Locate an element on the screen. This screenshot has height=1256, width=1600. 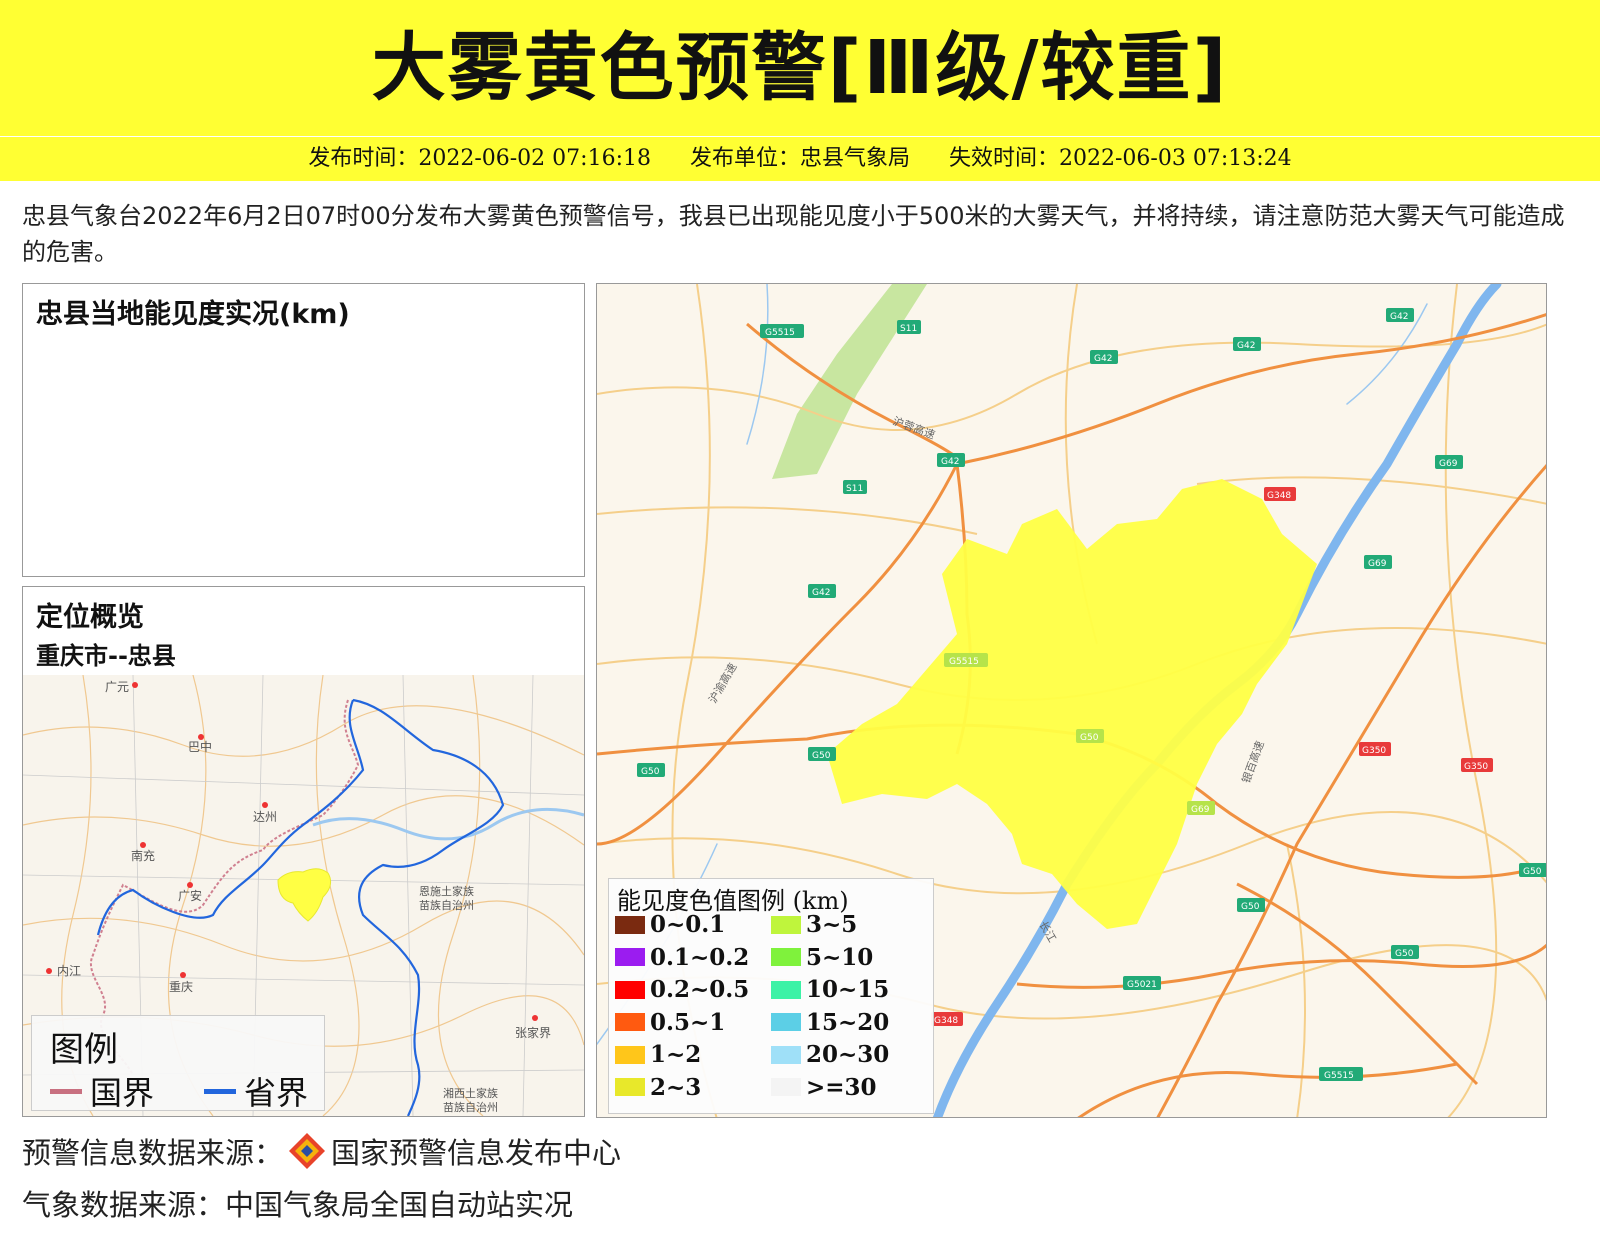
visibility-legend-item: 0.5~1 is located at coordinates (670, 1022).